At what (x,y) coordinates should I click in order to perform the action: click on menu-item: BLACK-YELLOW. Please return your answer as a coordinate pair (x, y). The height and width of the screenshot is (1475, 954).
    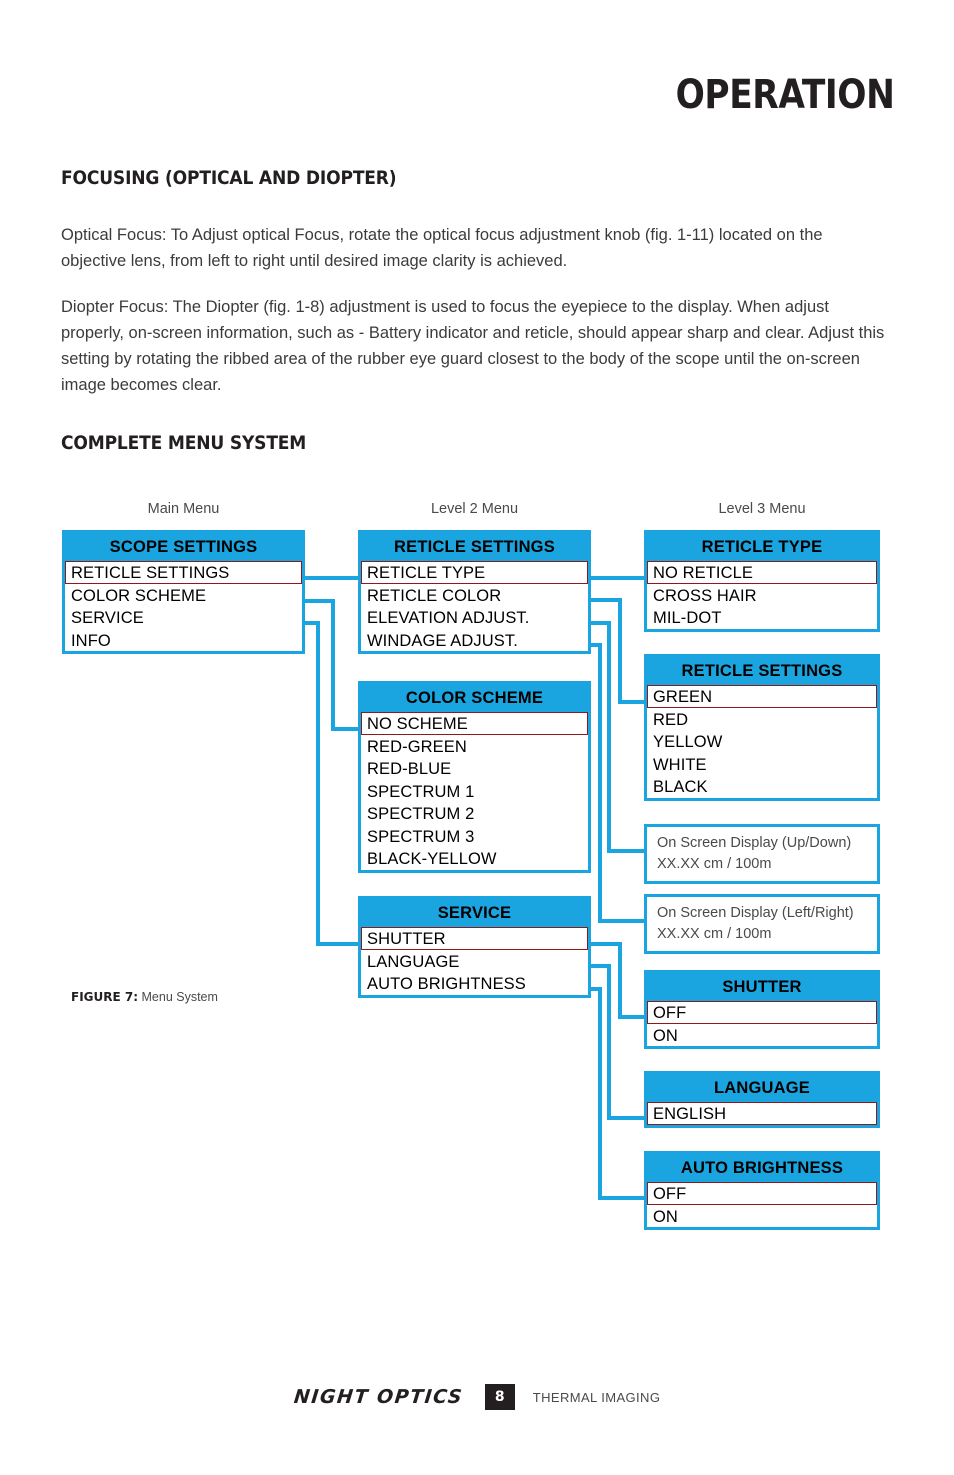
    Looking at the image, I should click on (474, 858).